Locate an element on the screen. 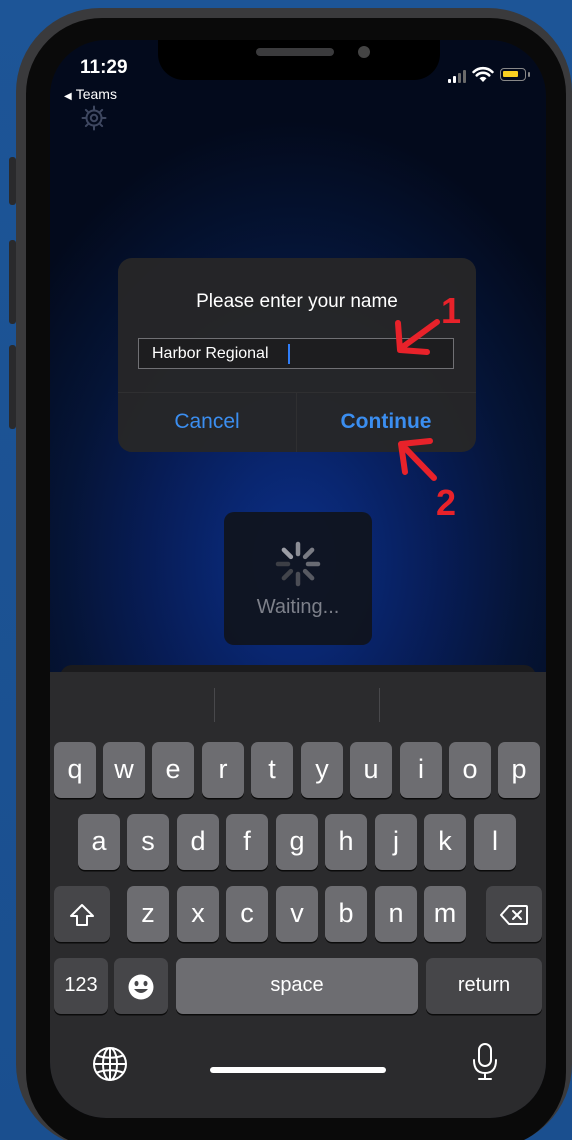  numbers-key: 123 is located at coordinates (81, 986).